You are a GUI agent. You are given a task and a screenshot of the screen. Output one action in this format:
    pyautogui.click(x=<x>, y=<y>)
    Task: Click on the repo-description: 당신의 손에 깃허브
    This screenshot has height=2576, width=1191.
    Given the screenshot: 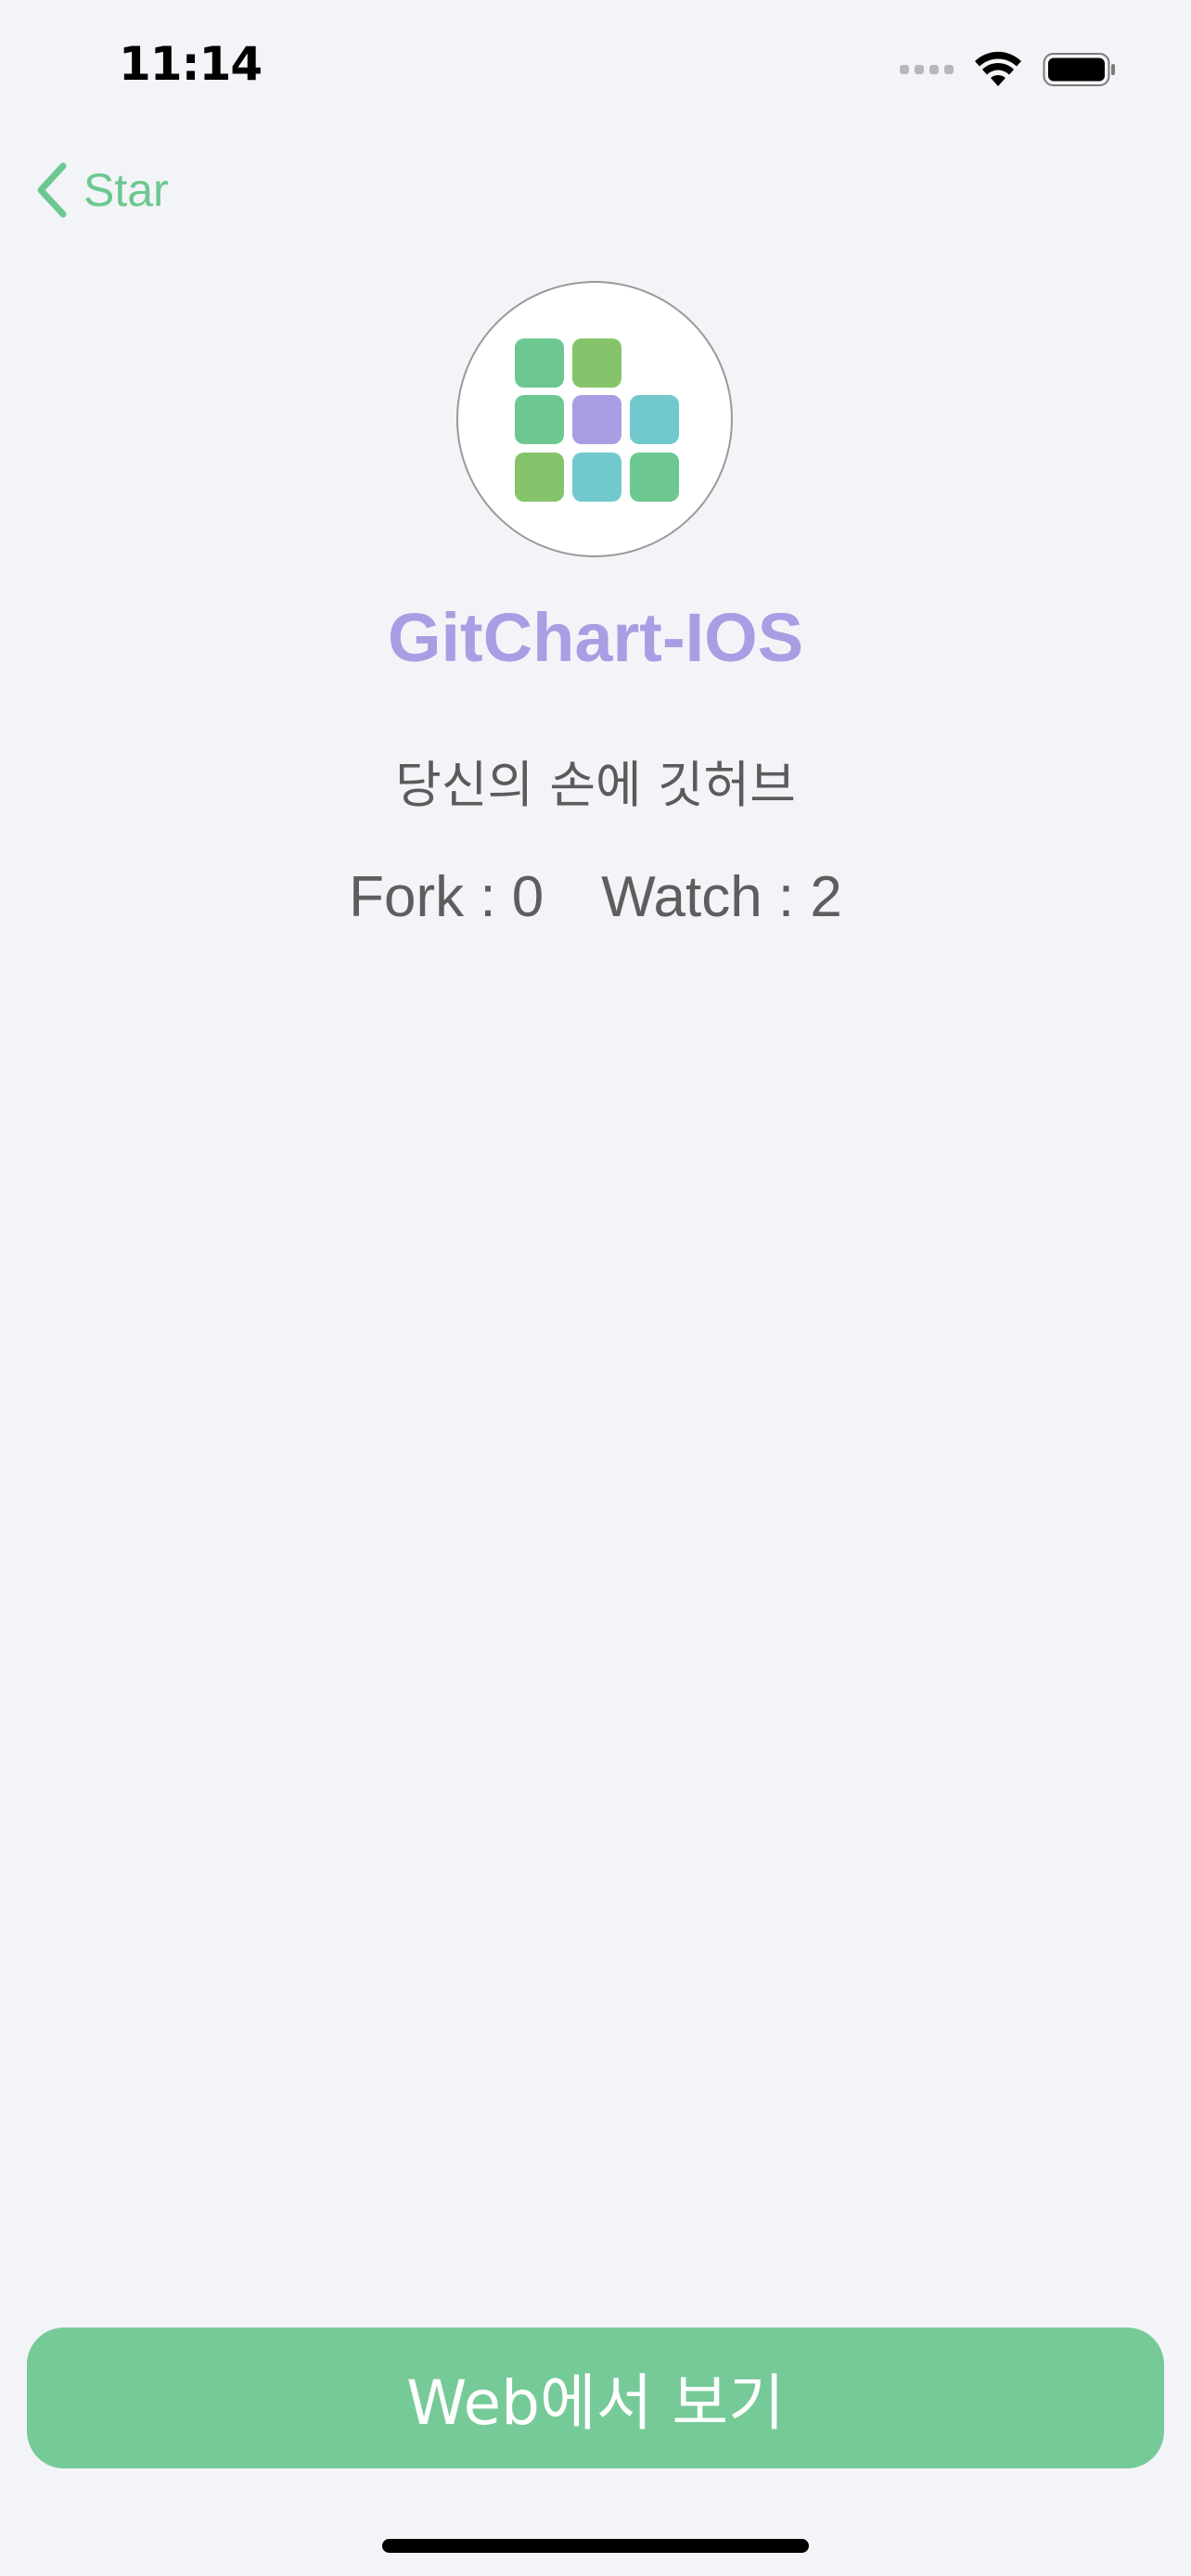 What is the action you would take?
    pyautogui.click(x=595, y=785)
    